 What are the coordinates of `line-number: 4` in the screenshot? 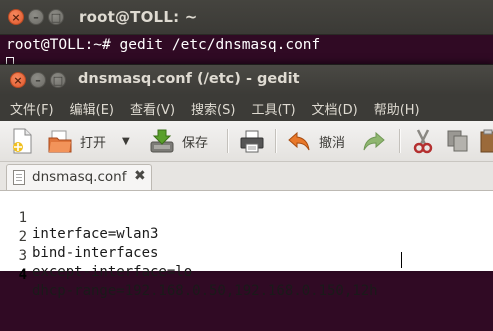 It's located at (22, 275).